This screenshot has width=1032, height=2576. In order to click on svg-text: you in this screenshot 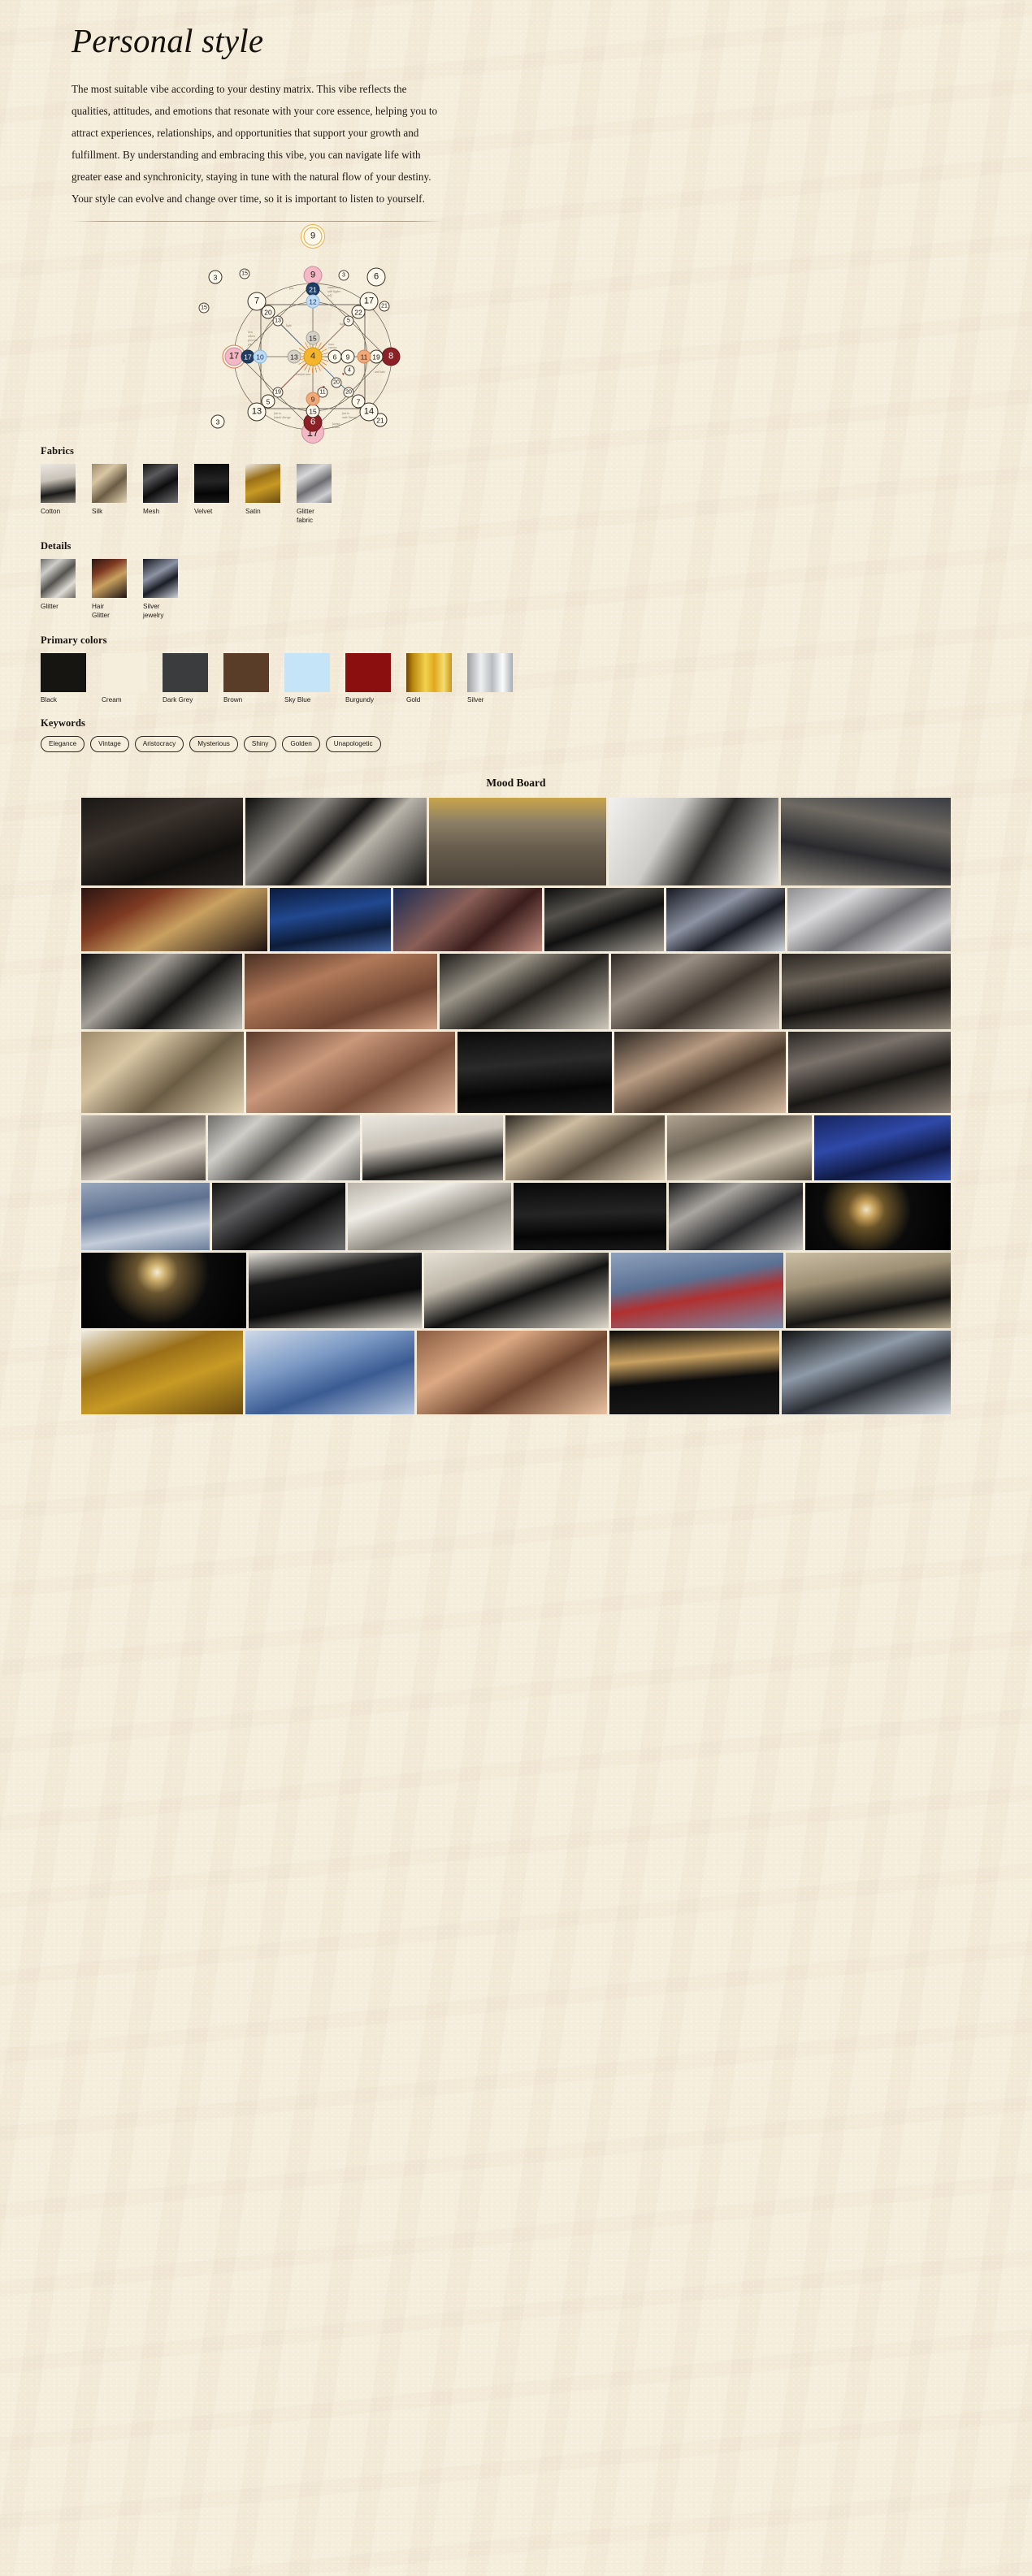, I will do `click(250, 344)`.